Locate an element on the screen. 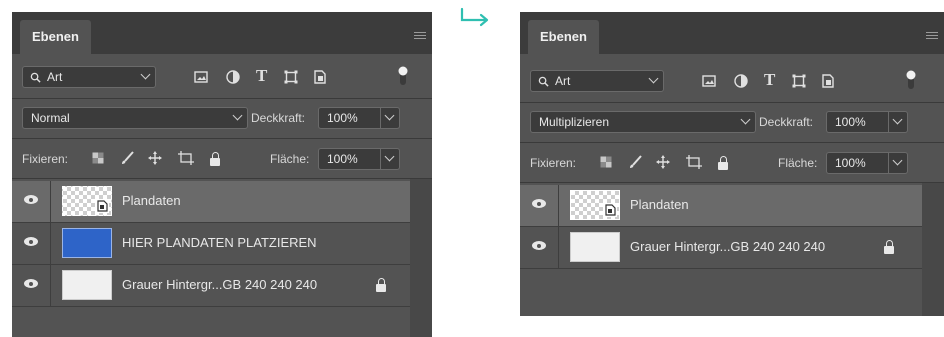 Image resolution: width=944 pixels, height=337 pixels. layer-row: HIER PLANDATEN PLATZIEREN is located at coordinates (211, 244).